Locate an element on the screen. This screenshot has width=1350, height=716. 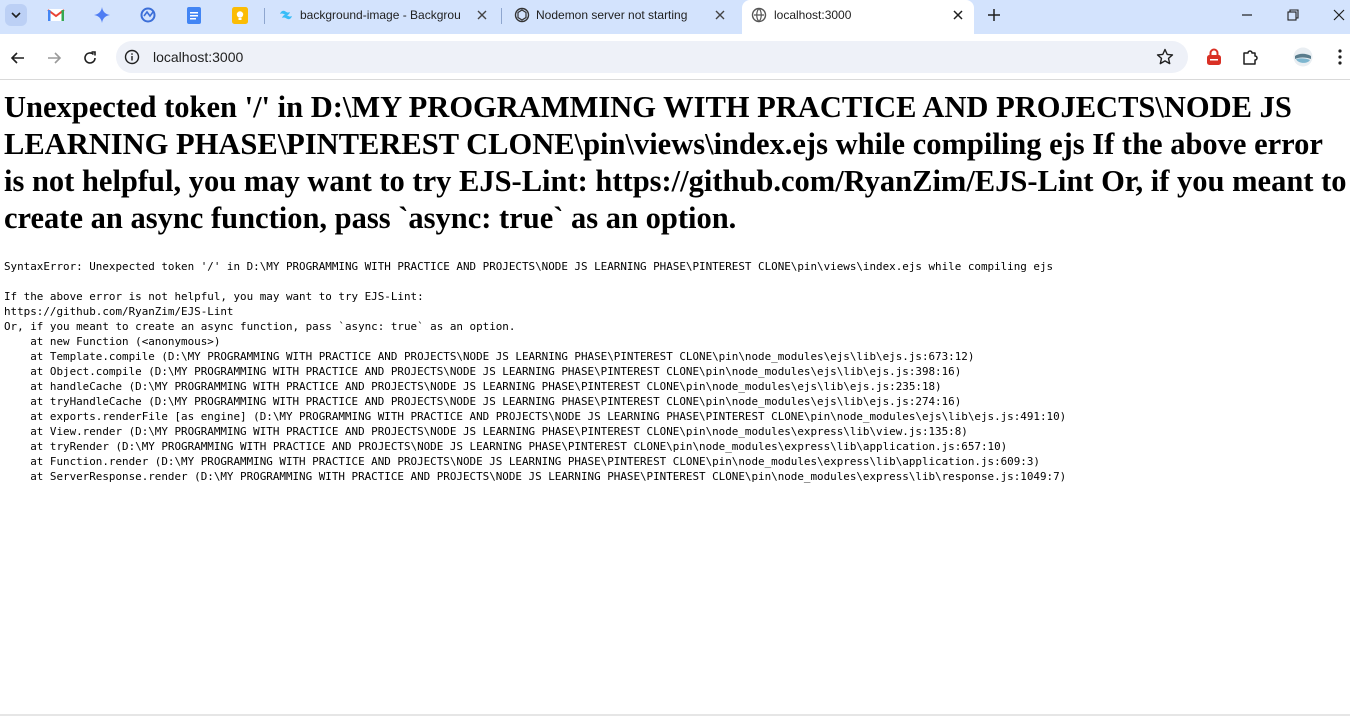
browser-menu-button is located at coordinates (1340, 57).